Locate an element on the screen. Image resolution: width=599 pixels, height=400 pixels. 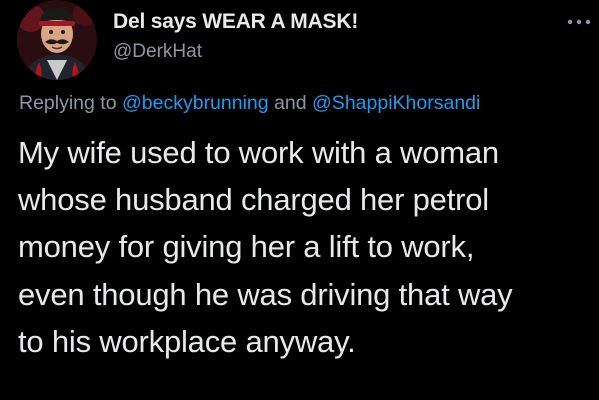
mention-link-2: @ShappiKhorsandi is located at coordinates (396, 103).